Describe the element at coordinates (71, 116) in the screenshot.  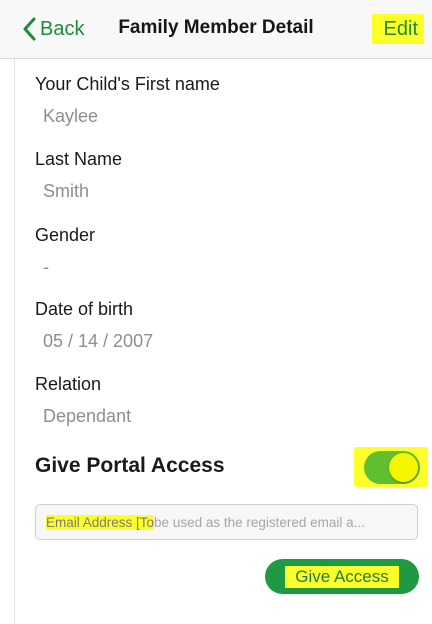
I see `first-name-value: Kaylee` at that location.